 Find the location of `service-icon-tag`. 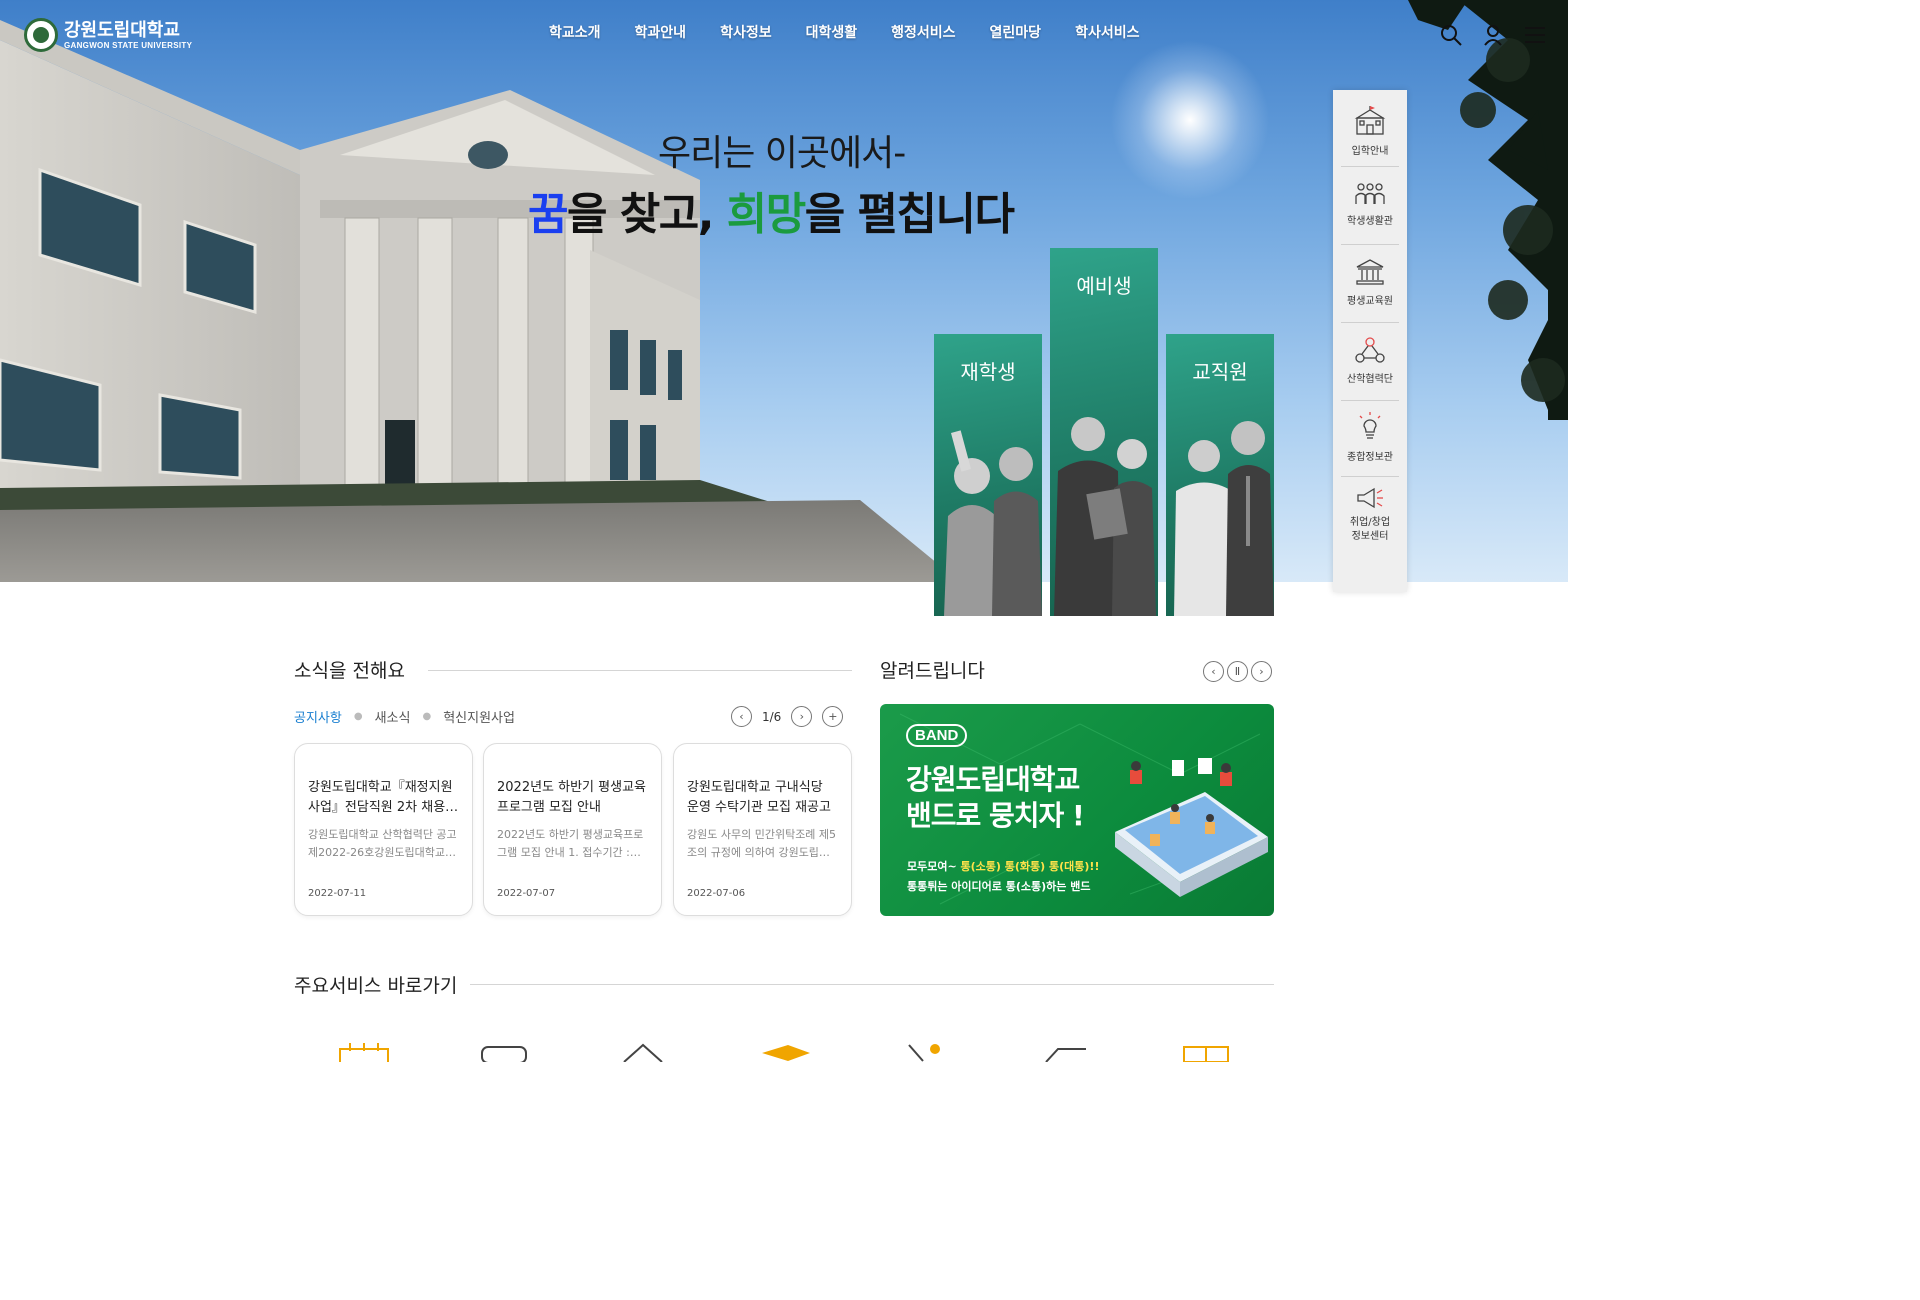

service-icon-tag is located at coordinates (1066, 1052).